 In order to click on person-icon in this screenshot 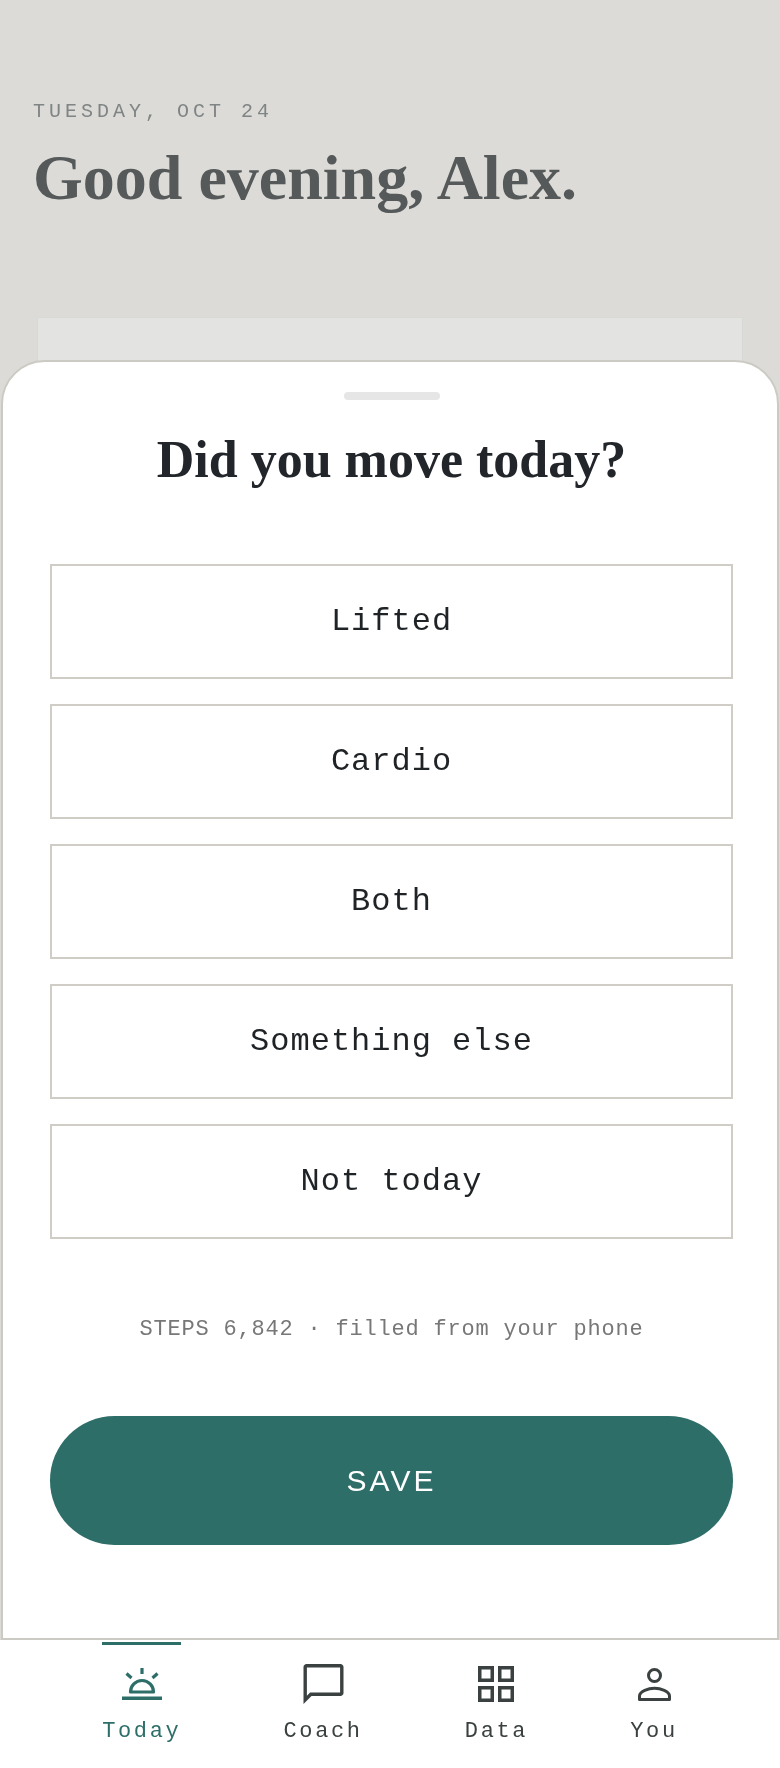, I will do `click(654, 1684)`.